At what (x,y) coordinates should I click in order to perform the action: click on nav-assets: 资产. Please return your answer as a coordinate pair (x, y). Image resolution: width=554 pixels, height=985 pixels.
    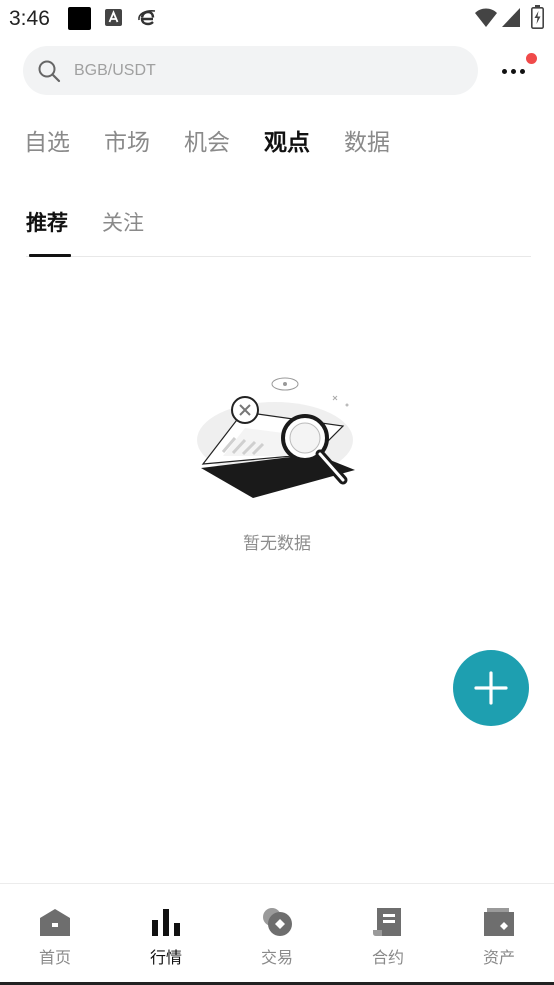
    Looking at the image, I should click on (499, 932).